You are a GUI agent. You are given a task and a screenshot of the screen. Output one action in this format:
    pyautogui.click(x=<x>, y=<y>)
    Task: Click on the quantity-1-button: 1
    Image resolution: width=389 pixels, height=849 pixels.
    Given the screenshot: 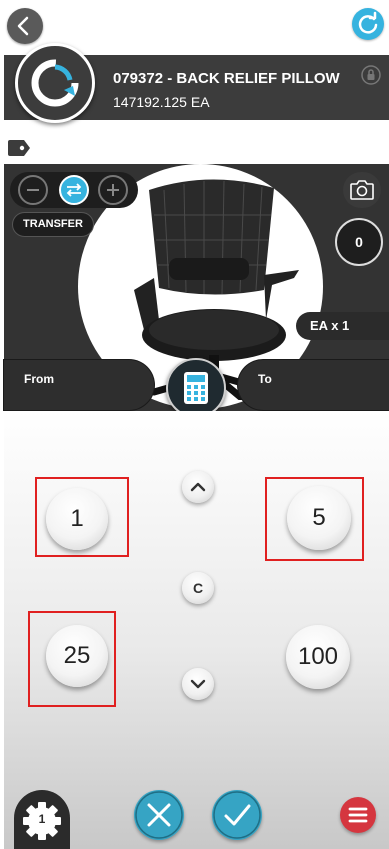 What is the action you would take?
    pyautogui.click(x=77, y=519)
    